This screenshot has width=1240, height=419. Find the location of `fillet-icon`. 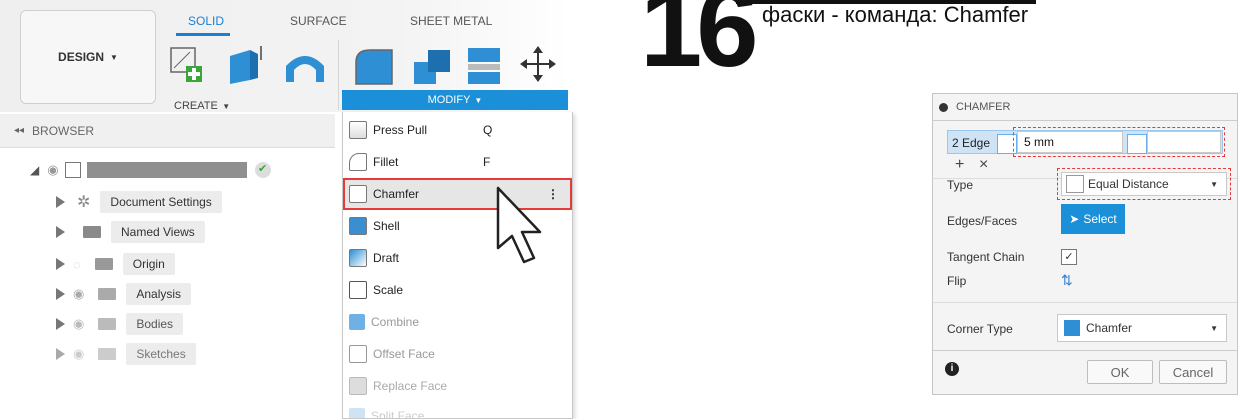

fillet-icon is located at coordinates (358, 162).